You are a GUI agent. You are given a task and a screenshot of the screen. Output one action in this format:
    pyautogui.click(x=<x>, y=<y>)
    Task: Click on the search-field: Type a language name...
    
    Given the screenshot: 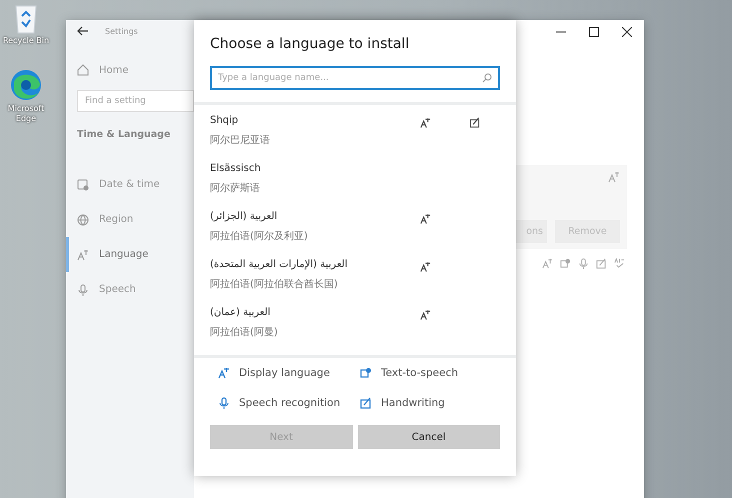 What is the action you would take?
    pyautogui.click(x=355, y=78)
    